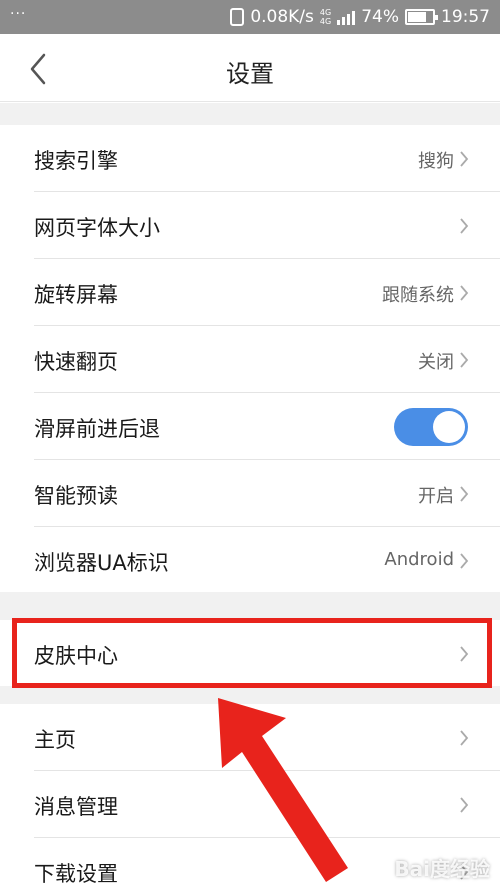  I want to click on settings-item-skin-center: 皮肤中心, so click(250, 653).